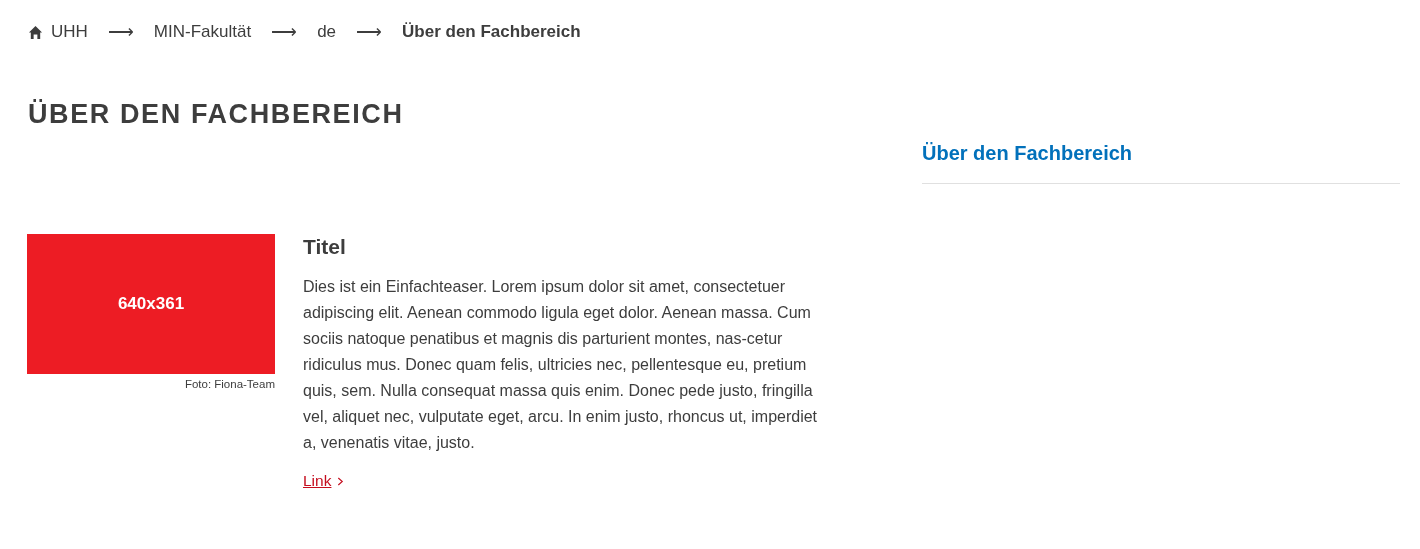  Describe the element at coordinates (341, 481) in the screenshot. I see `chevron-icon` at that location.